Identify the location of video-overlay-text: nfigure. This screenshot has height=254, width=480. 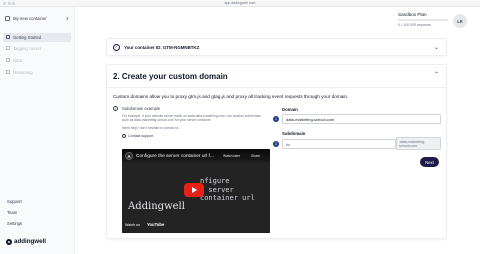
(215, 181).